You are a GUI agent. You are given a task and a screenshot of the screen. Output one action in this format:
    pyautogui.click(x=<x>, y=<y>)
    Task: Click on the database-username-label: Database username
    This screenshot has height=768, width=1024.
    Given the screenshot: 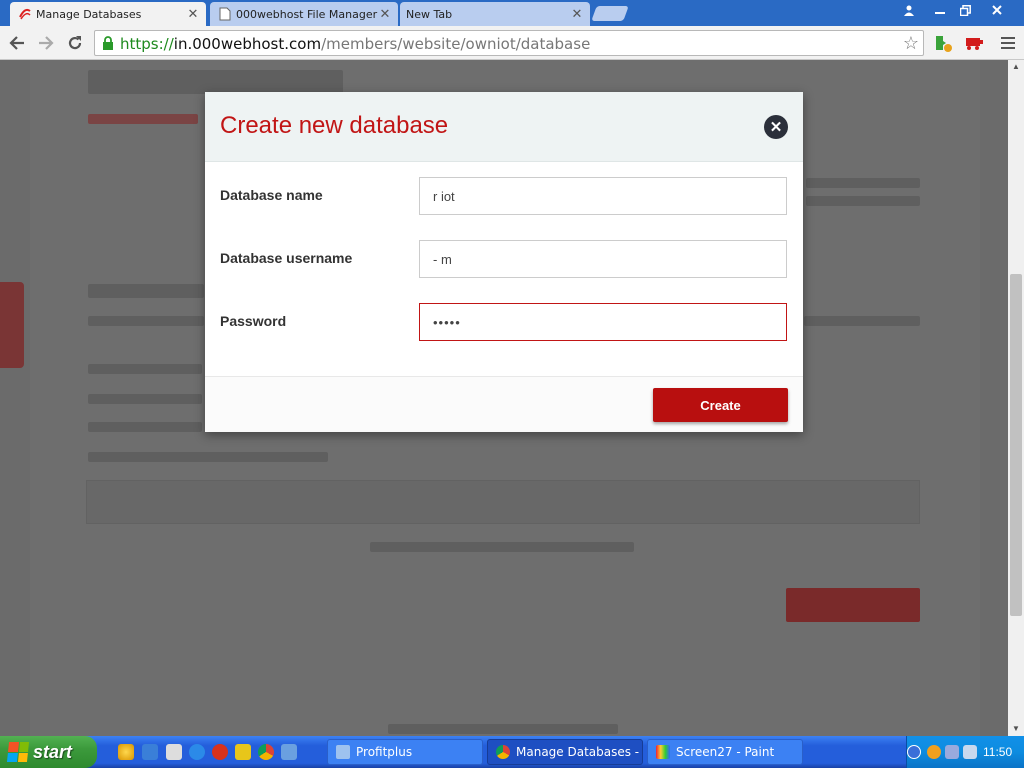 What is the action you would take?
    pyautogui.click(x=286, y=258)
    